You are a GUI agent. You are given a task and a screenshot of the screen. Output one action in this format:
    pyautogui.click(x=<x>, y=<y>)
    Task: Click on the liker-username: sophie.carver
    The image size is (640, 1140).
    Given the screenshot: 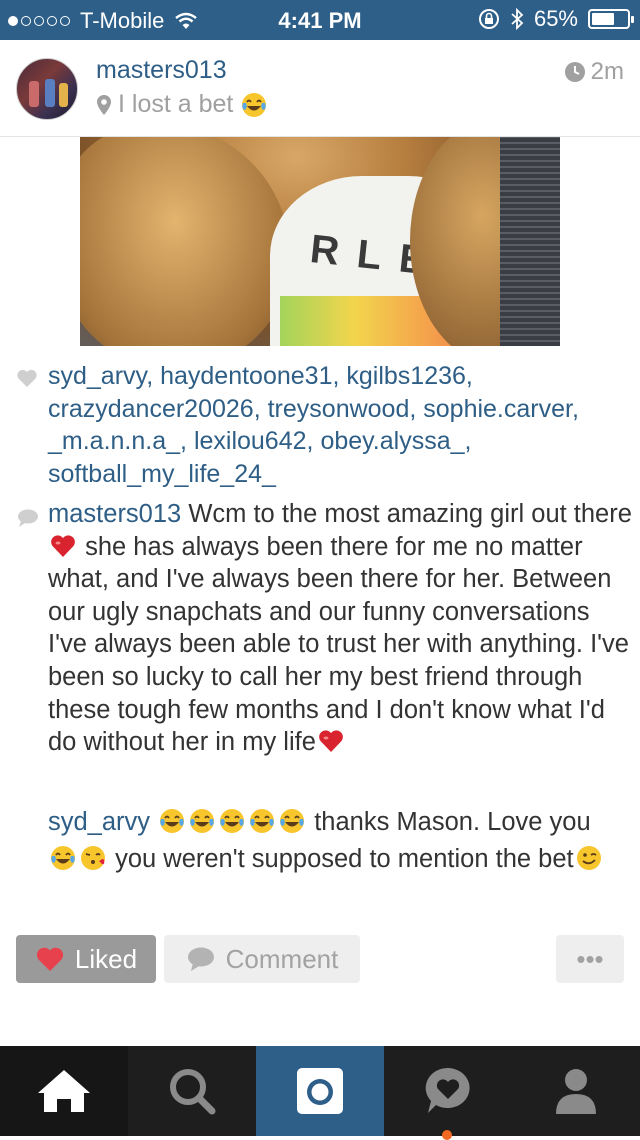 What is the action you would take?
    pyautogui.click(x=497, y=409)
    